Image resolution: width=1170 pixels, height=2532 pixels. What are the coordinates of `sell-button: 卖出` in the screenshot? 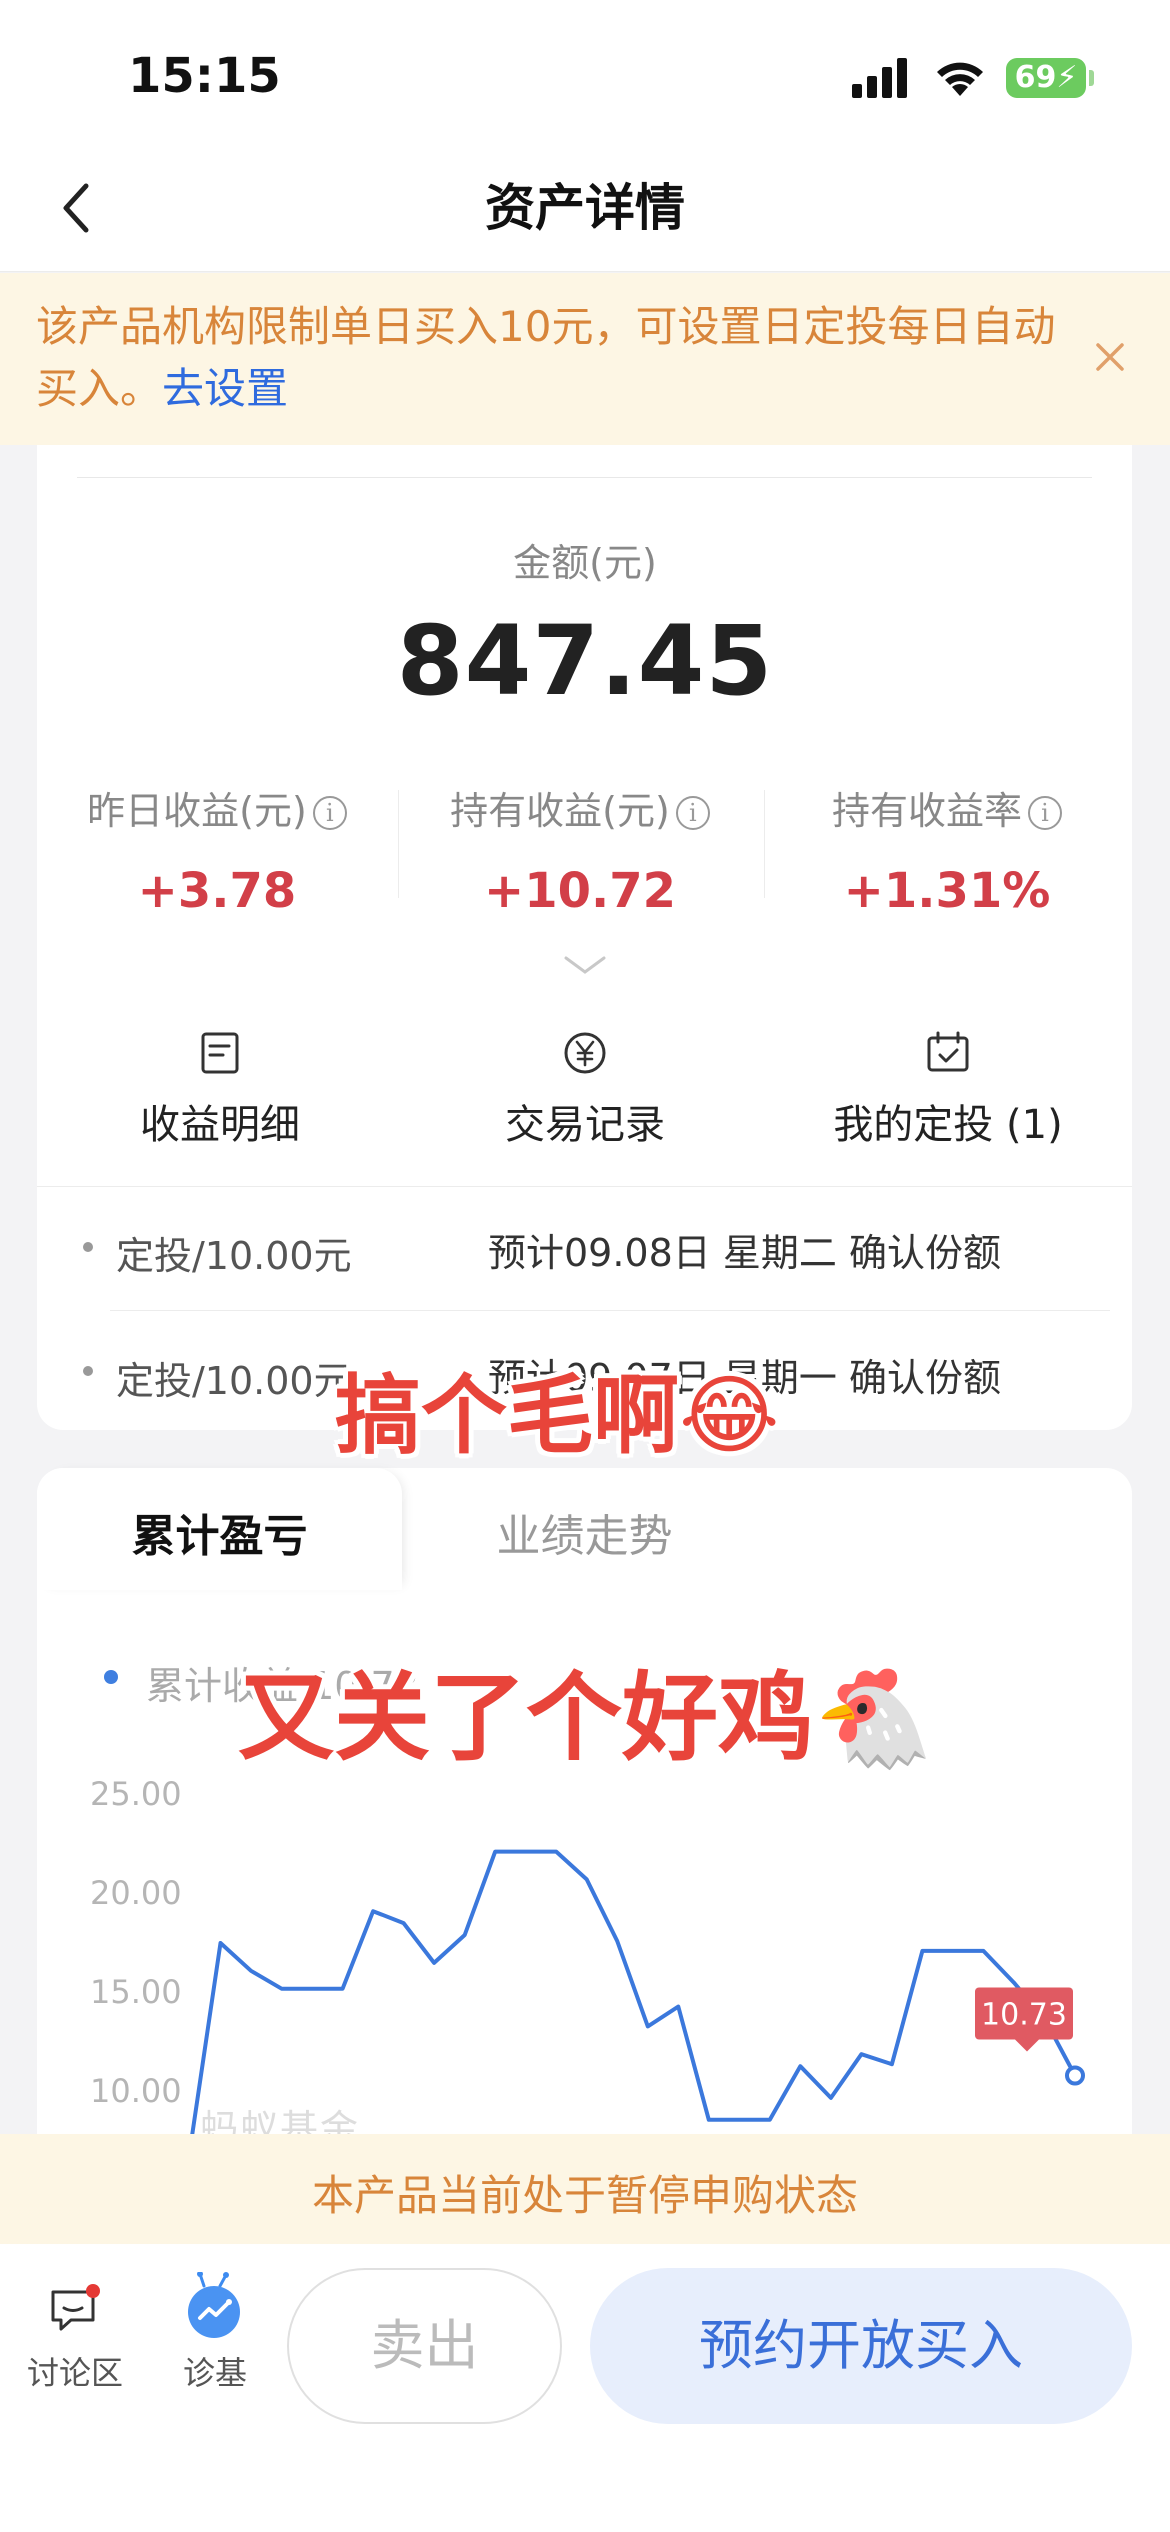 It's located at (424, 2346).